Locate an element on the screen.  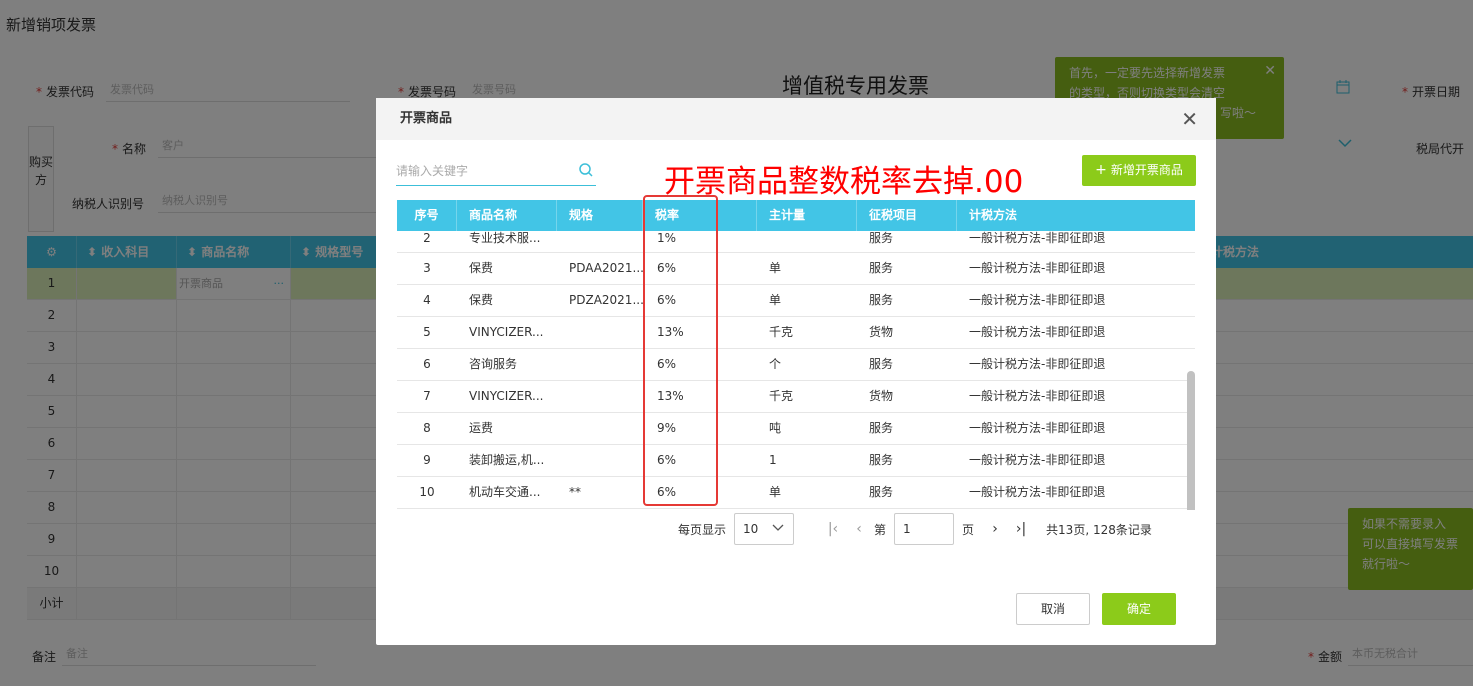
unit: 1 is located at coordinates (773, 460).